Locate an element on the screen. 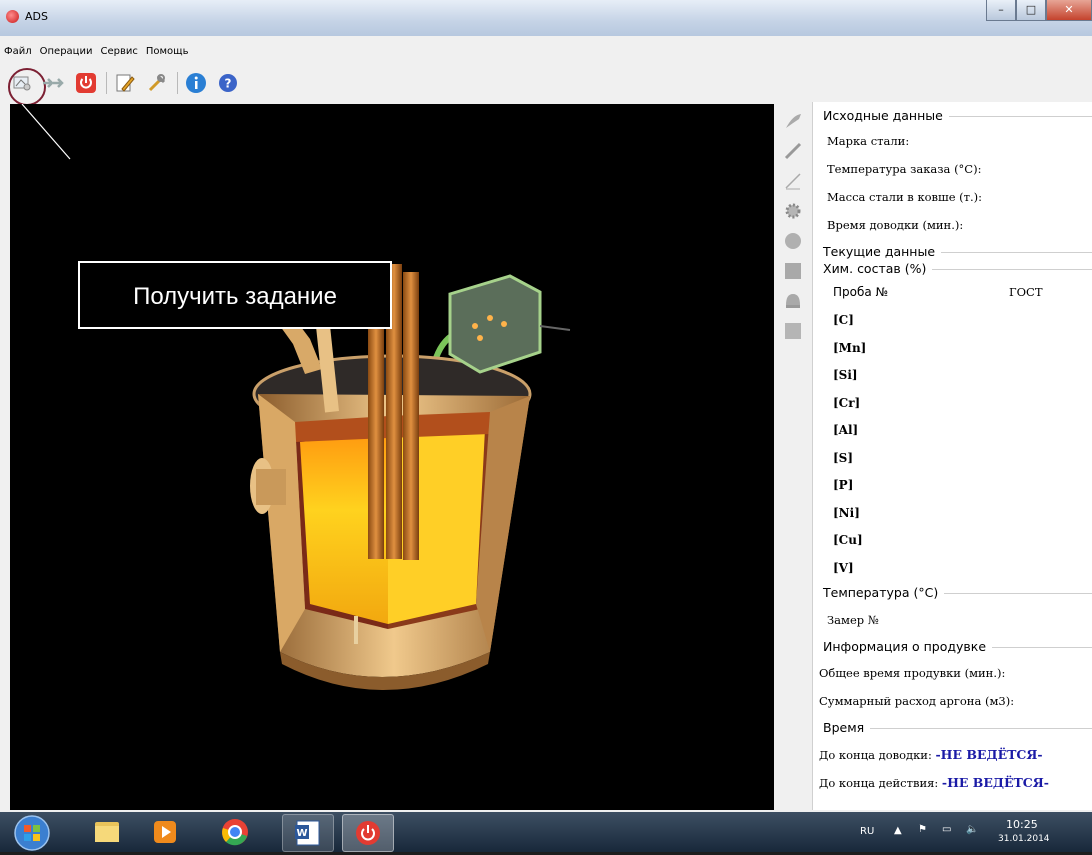 The height and width of the screenshot is (855, 1092). taskbar-explorer is located at coordinates (107, 832).